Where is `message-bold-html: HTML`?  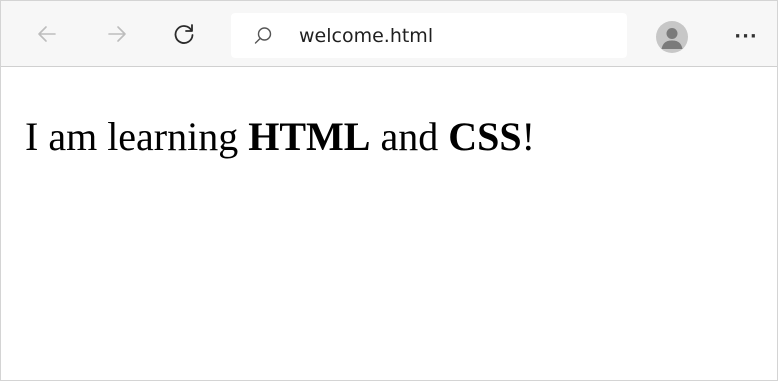
message-bold-html: HTML is located at coordinates (309, 136).